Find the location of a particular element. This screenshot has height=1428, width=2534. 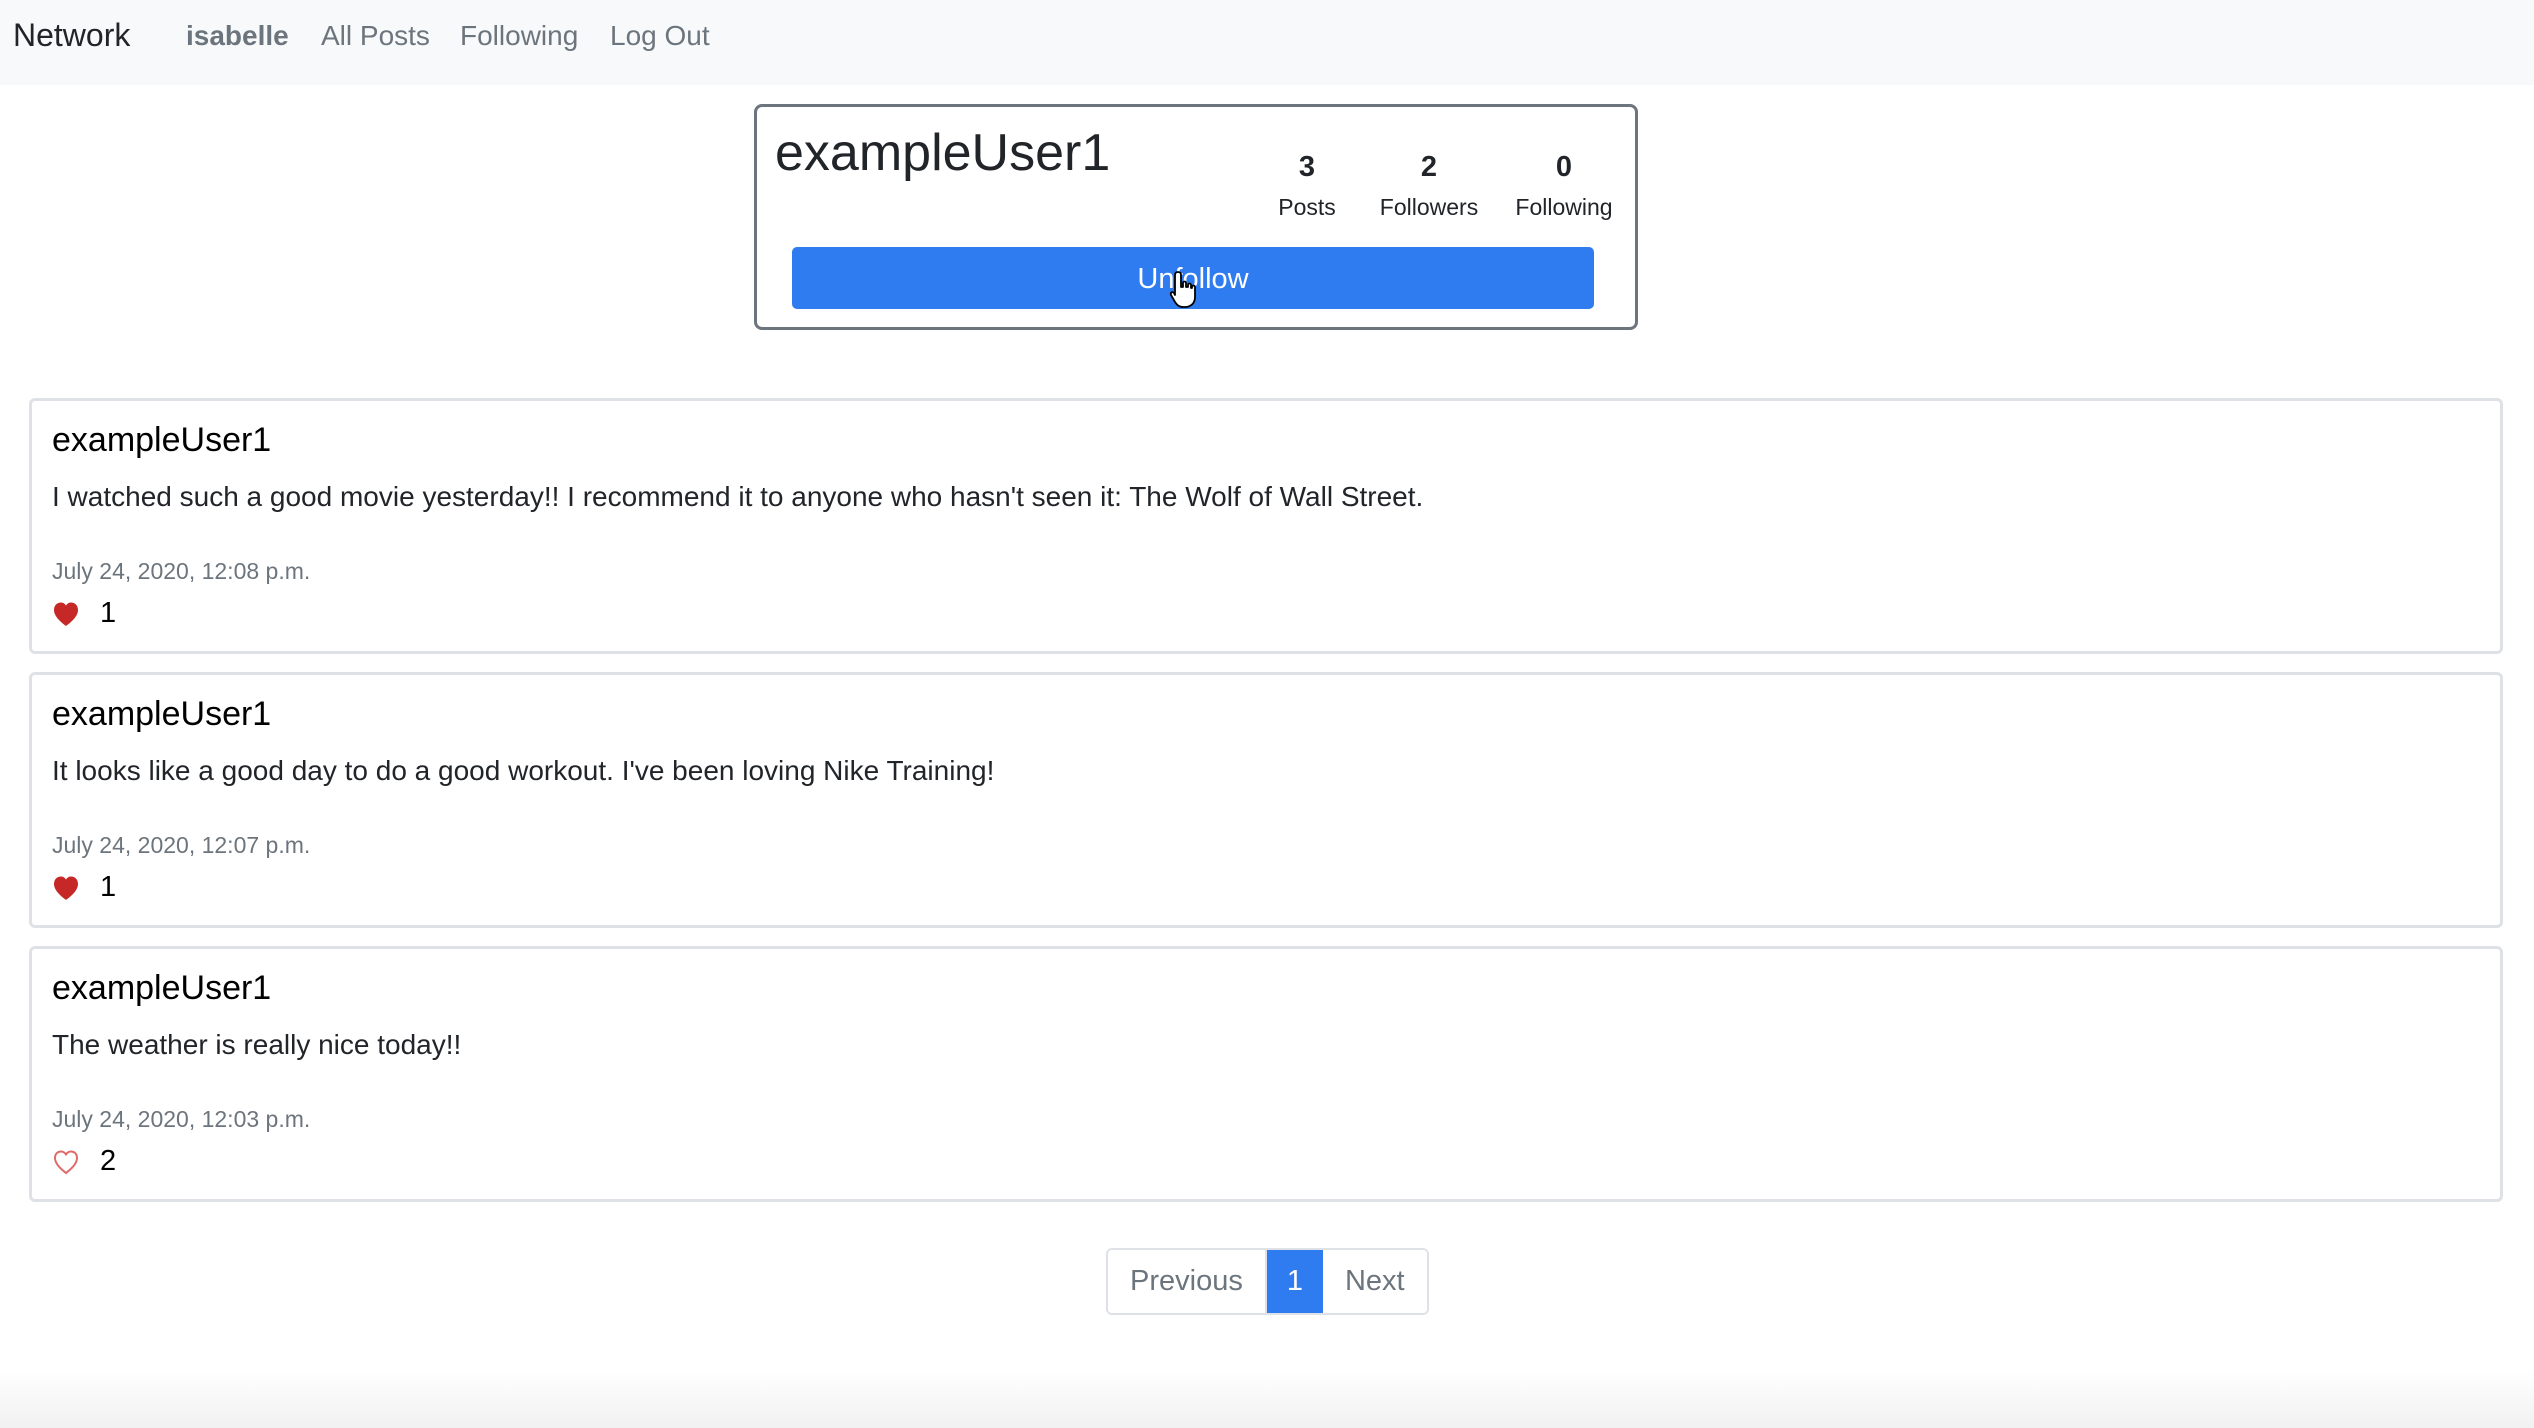

pagination: Previous 1 Next is located at coordinates (1267, 1281).